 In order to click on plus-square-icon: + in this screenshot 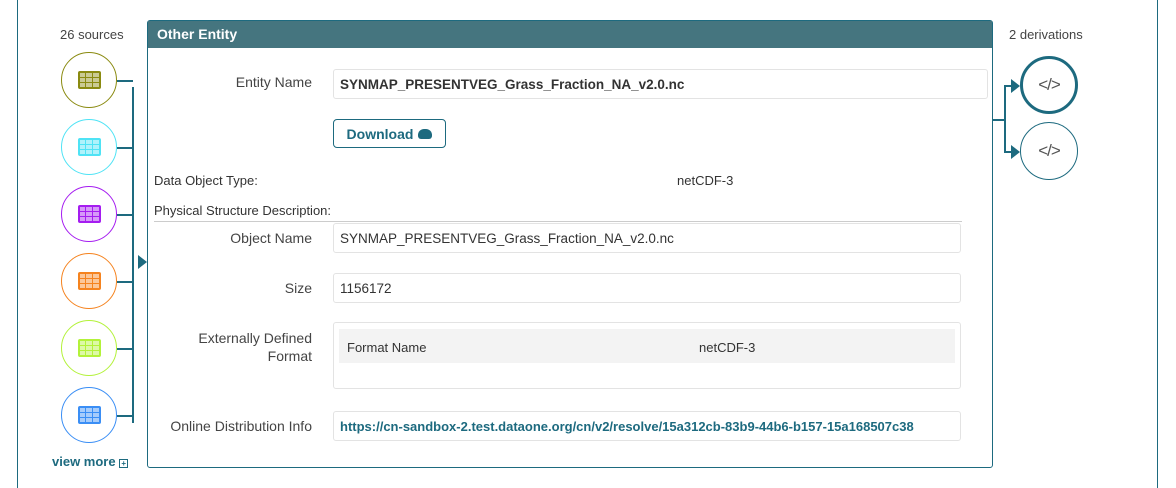, I will do `click(124, 463)`.